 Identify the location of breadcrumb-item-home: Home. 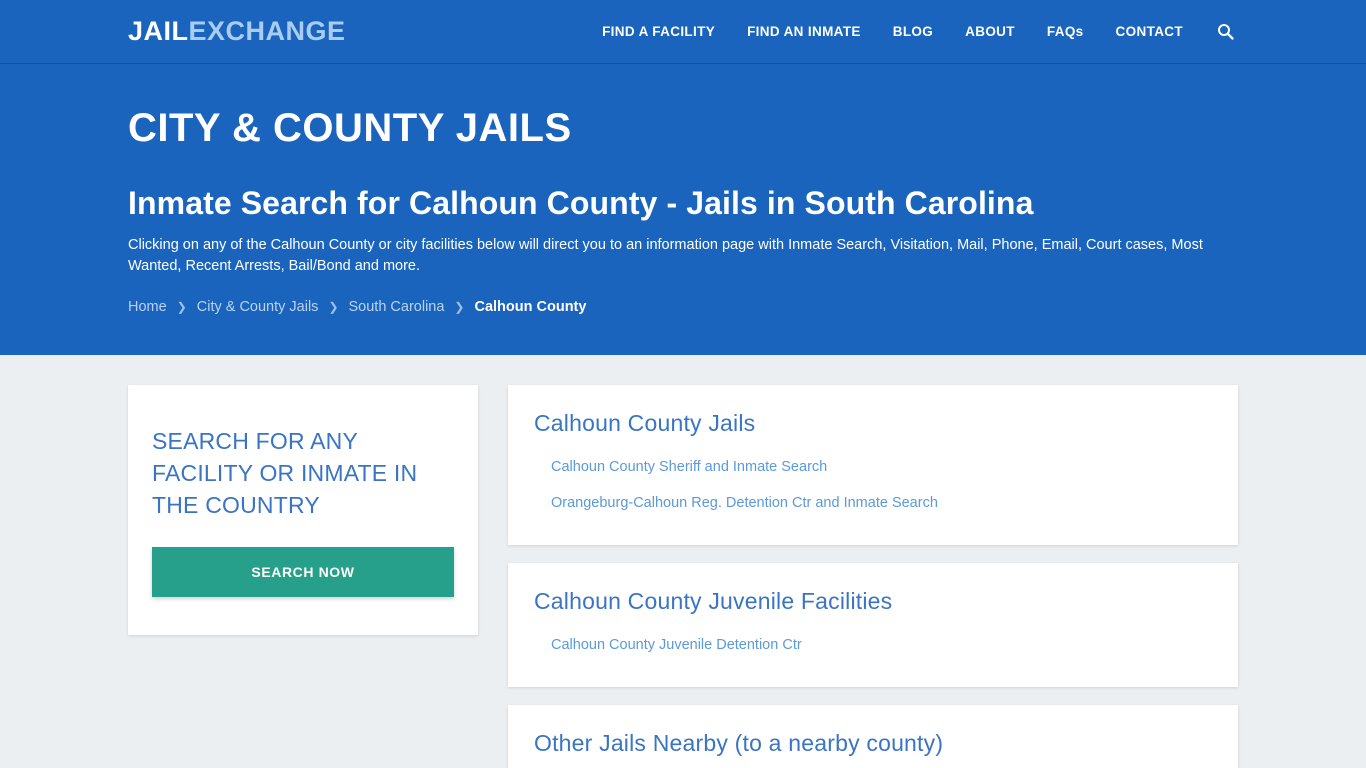
(147, 307).